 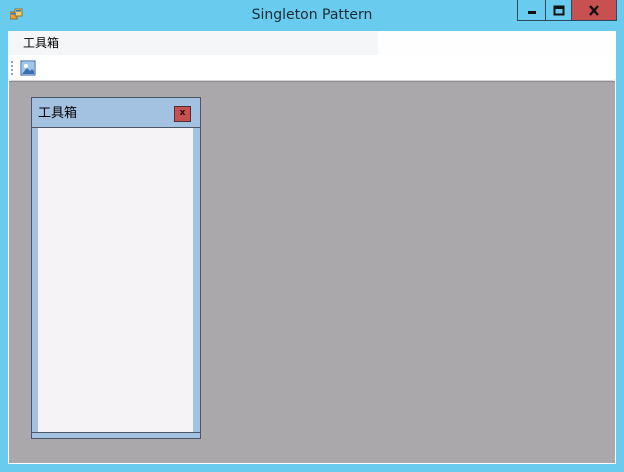 I want to click on toolbox-bottom-edge, so click(x=116, y=432).